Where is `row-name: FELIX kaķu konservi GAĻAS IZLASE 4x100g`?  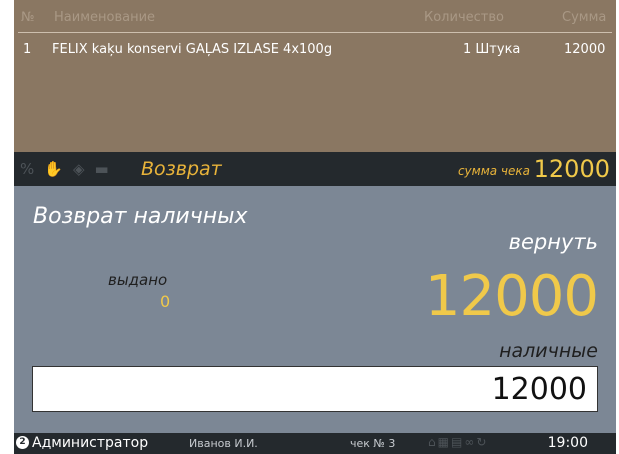 row-name: FELIX kaķu konservi GAĻAS IZLASE 4x100g is located at coordinates (192, 49).